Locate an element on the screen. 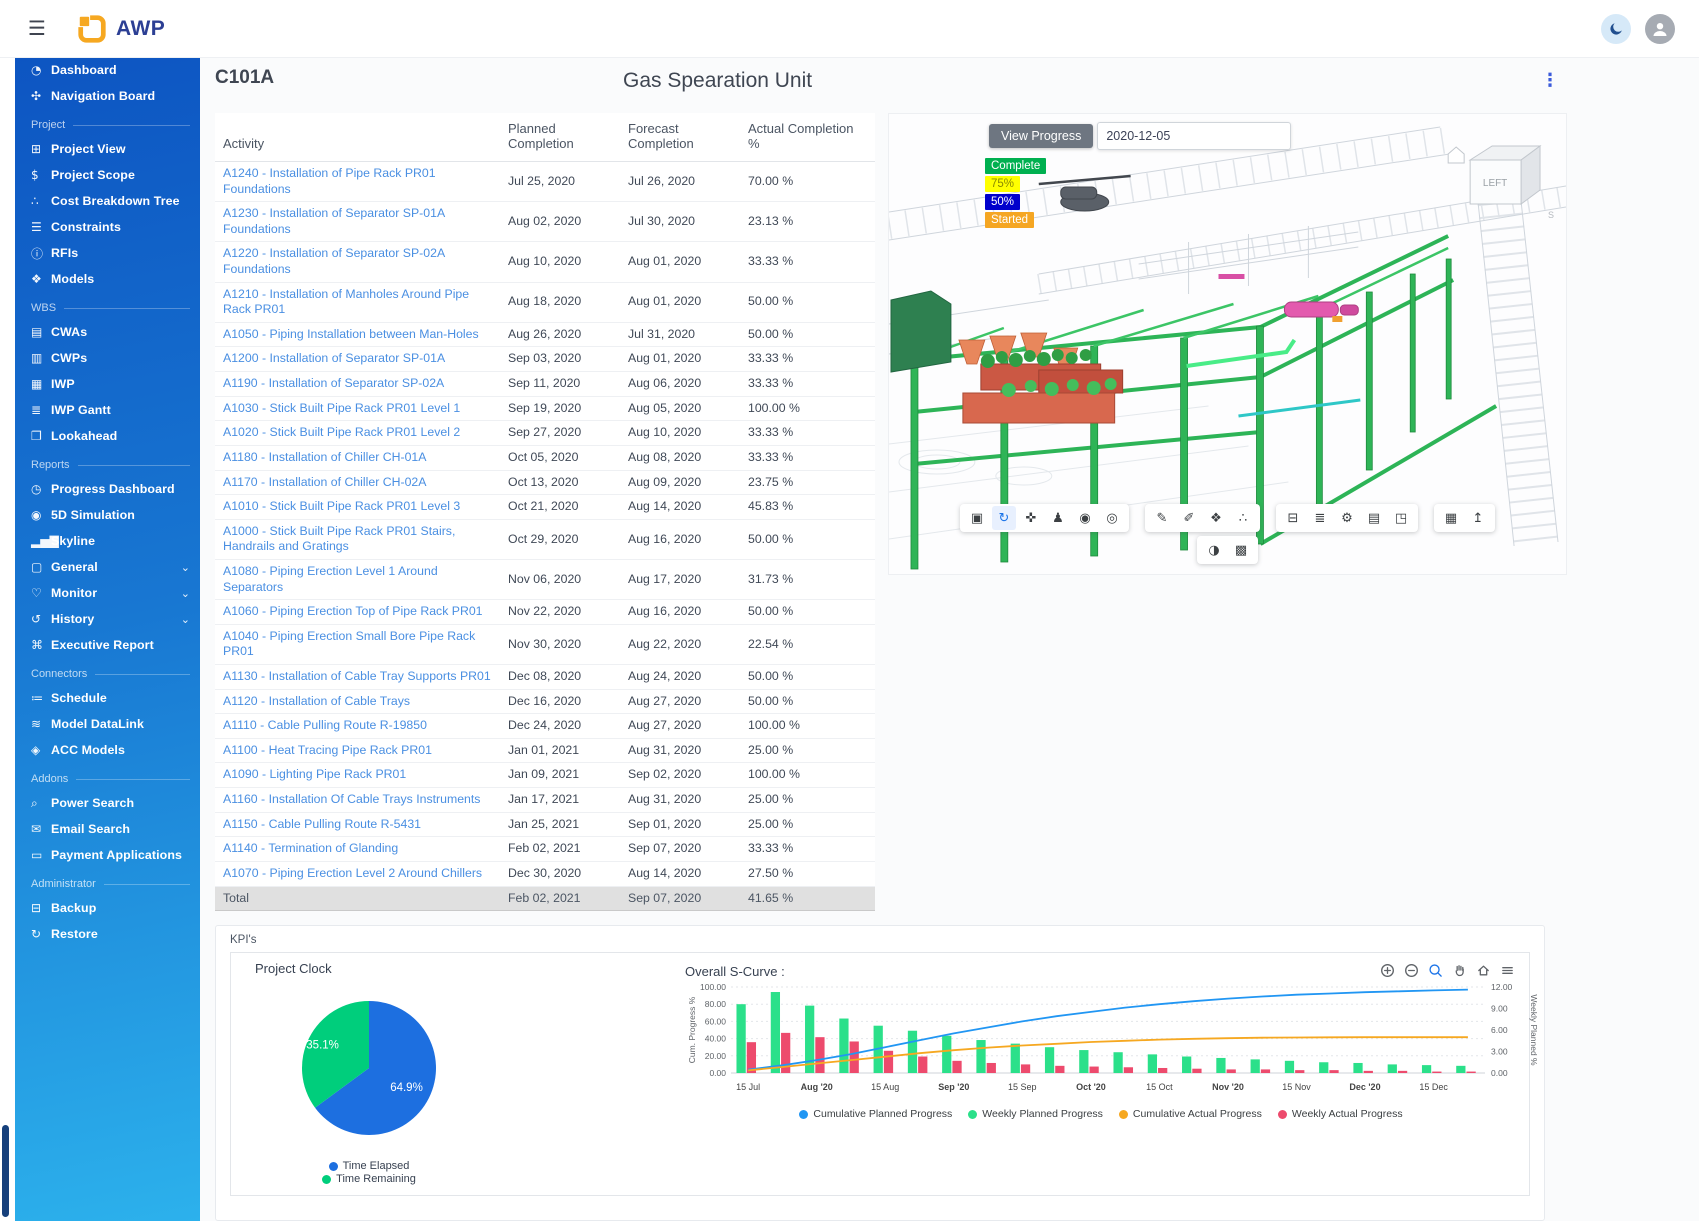 This screenshot has height=1221, width=1699. measure-icon: ✎ is located at coordinates (1162, 518).